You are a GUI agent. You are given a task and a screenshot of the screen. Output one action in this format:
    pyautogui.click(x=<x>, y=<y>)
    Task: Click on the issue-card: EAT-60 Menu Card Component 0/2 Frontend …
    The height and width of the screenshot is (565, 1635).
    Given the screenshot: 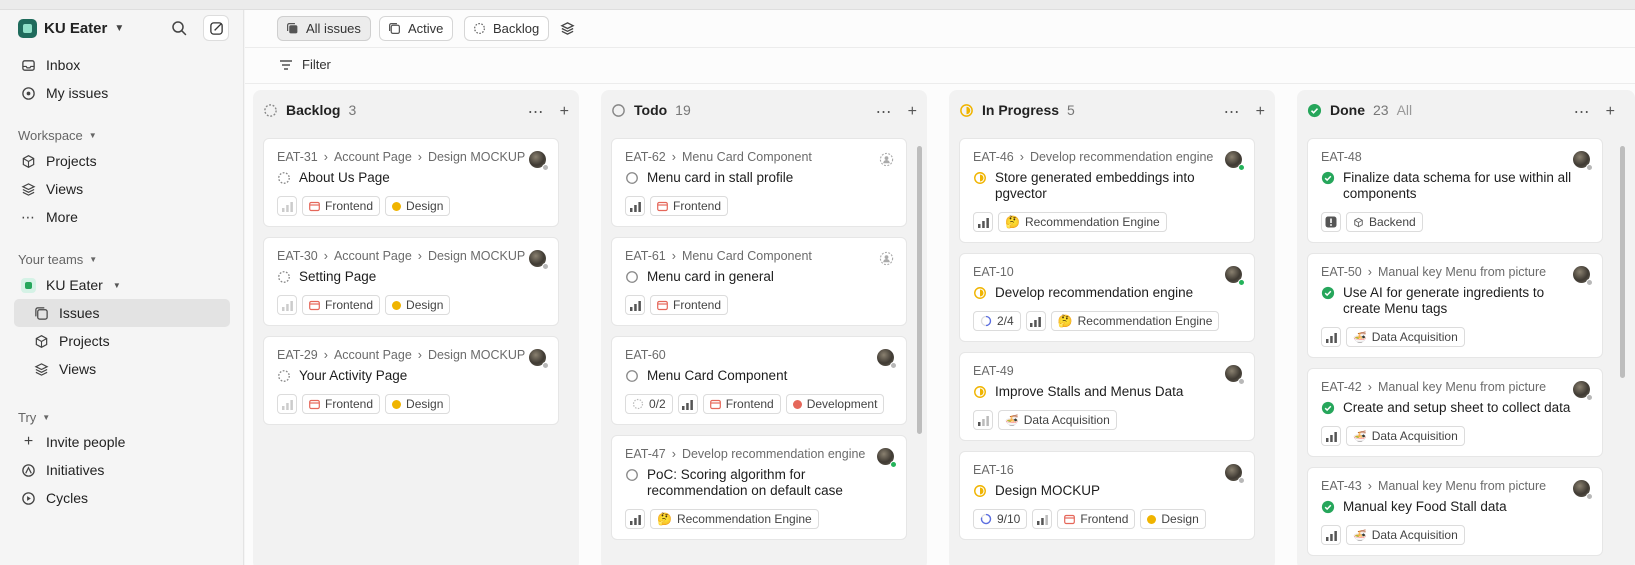 What is the action you would take?
    pyautogui.click(x=759, y=380)
    